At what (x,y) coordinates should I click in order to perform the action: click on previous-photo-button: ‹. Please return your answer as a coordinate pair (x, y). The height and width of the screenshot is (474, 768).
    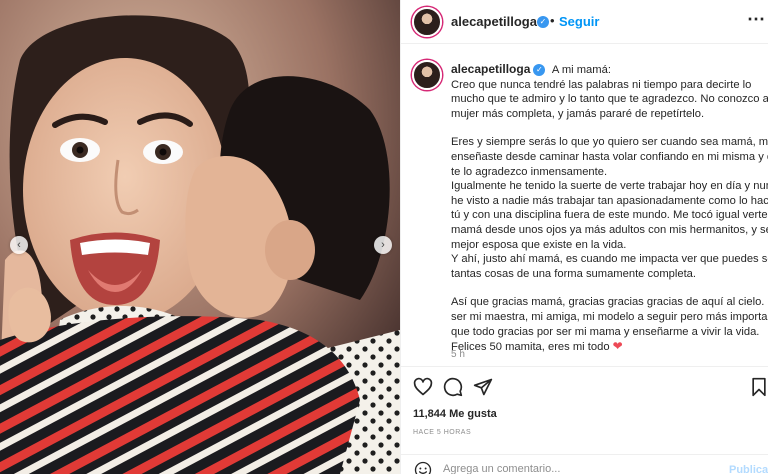
    Looking at the image, I should click on (19, 245).